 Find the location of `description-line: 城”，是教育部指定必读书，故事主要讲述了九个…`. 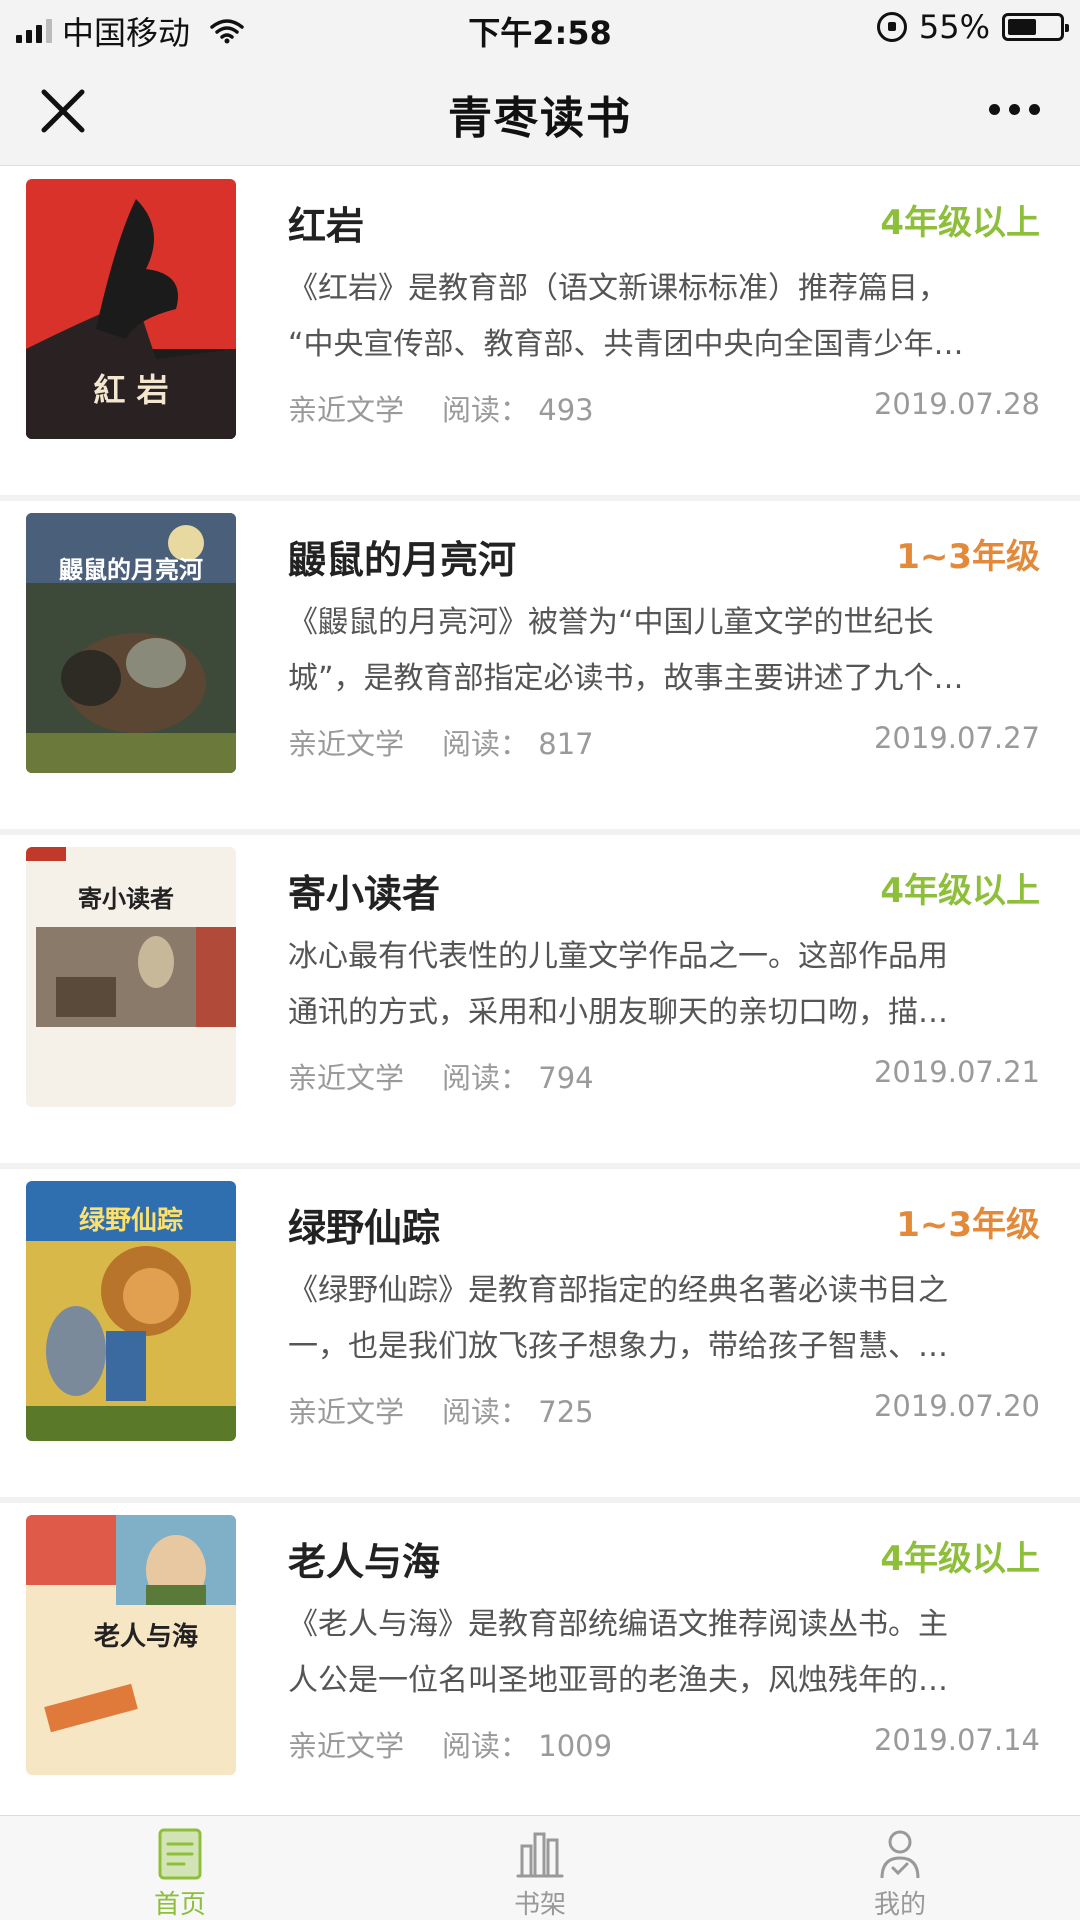

description-line: 城”，是教育部指定必读书，故事主要讲述了九个… is located at coordinates (626, 678).